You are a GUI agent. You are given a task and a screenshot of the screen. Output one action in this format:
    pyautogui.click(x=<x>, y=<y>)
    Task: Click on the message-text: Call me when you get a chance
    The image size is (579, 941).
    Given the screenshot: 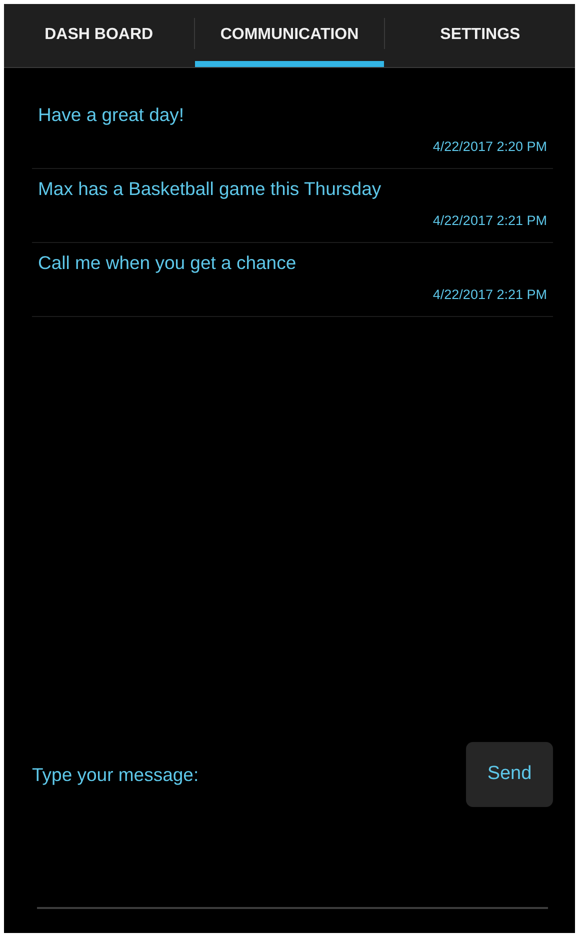 What is the action you would take?
    pyautogui.click(x=167, y=263)
    